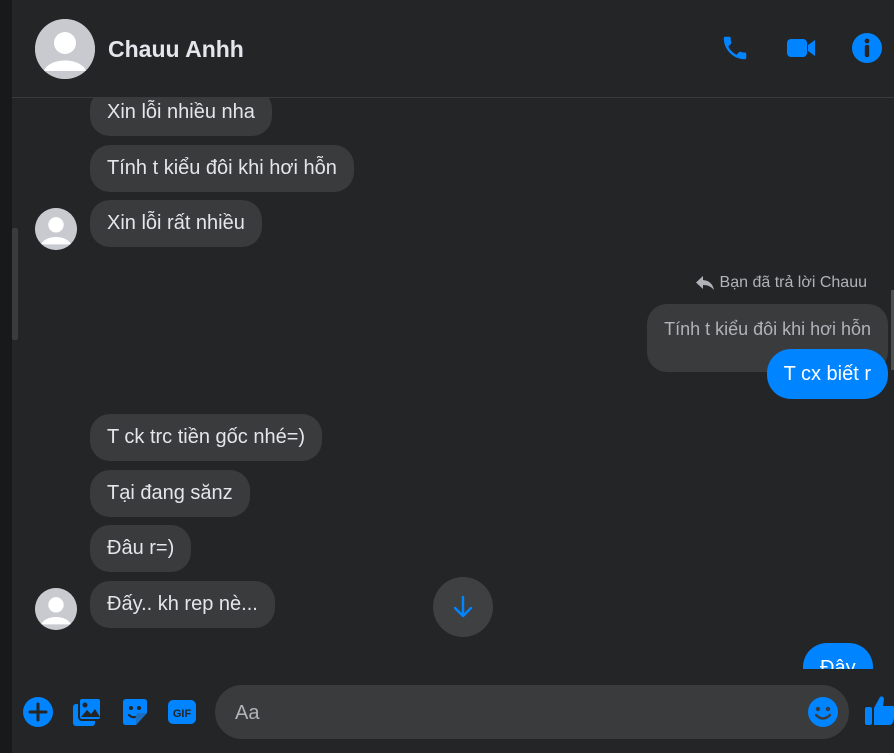  Describe the element at coordinates (38, 712) in the screenshot. I see `add-circle-icon` at that location.